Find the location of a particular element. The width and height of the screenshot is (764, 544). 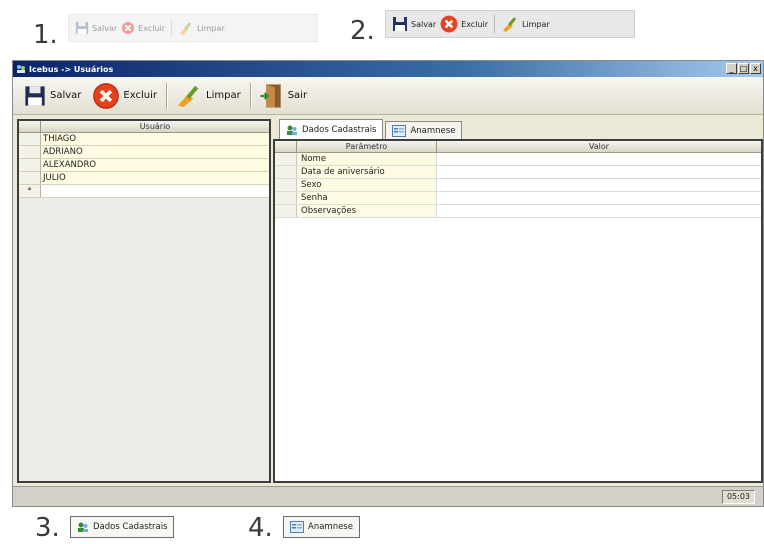

app-icon is located at coordinates (21, 69).